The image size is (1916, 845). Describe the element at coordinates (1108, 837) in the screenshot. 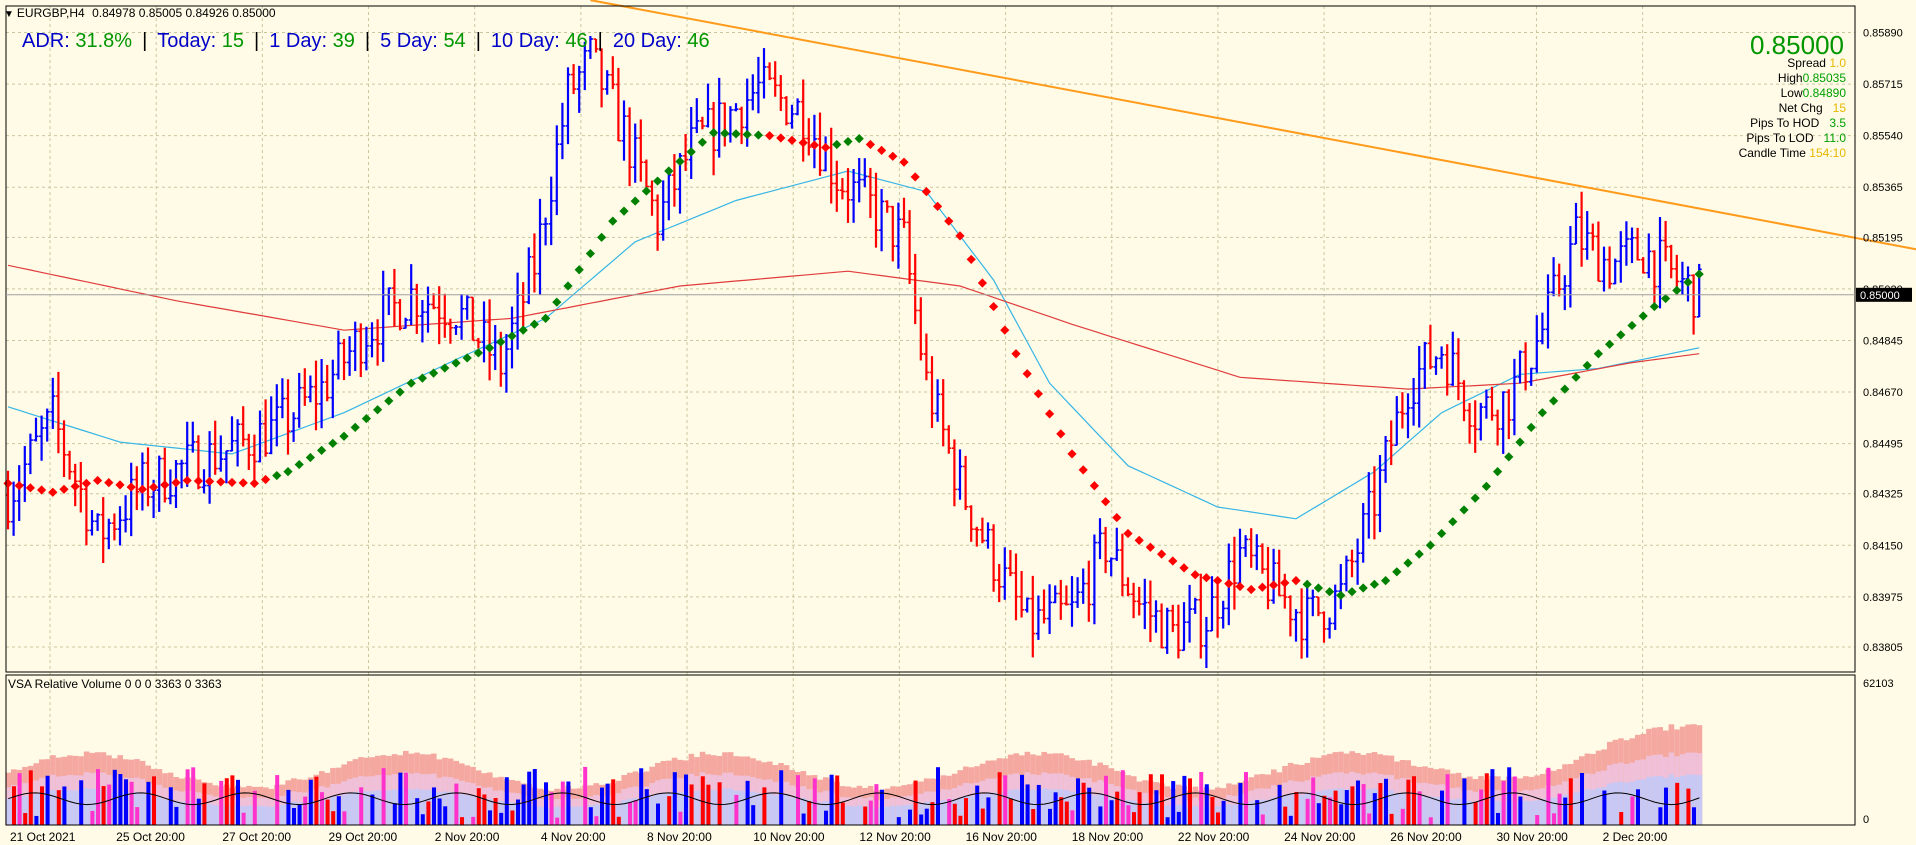

I see `x-tick-label: 18 Nov 20:00` at that location.